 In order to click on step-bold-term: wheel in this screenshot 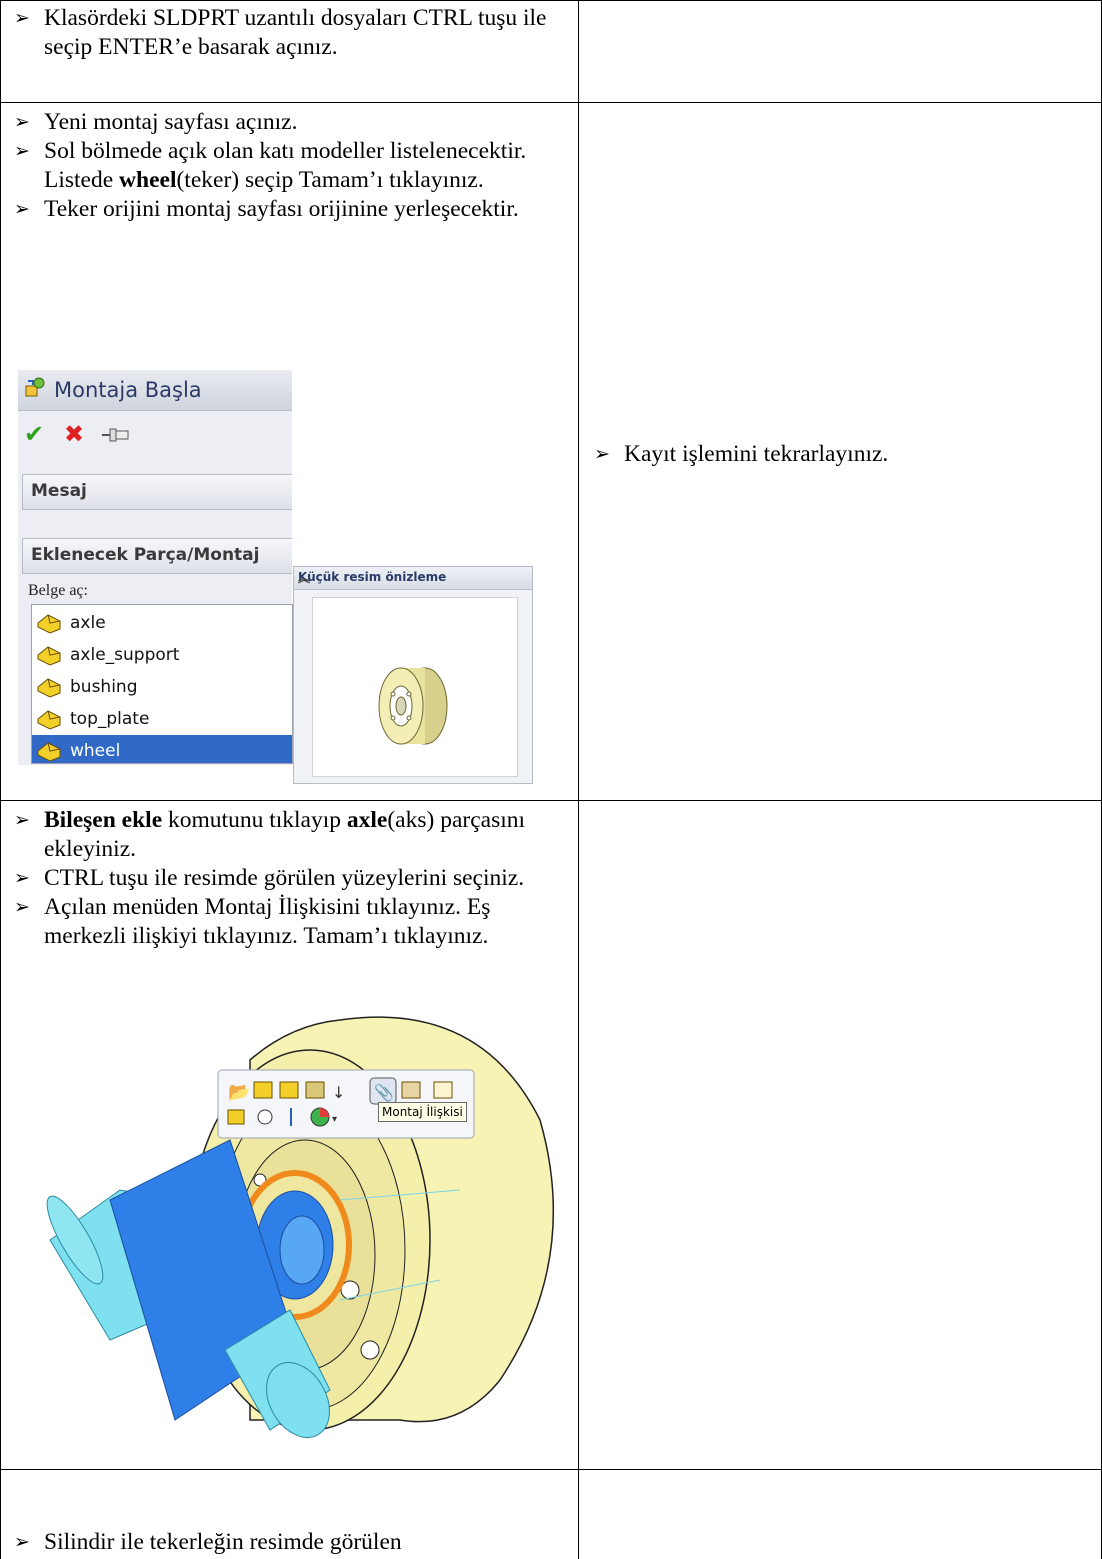, I will do `click(148, 180)`.